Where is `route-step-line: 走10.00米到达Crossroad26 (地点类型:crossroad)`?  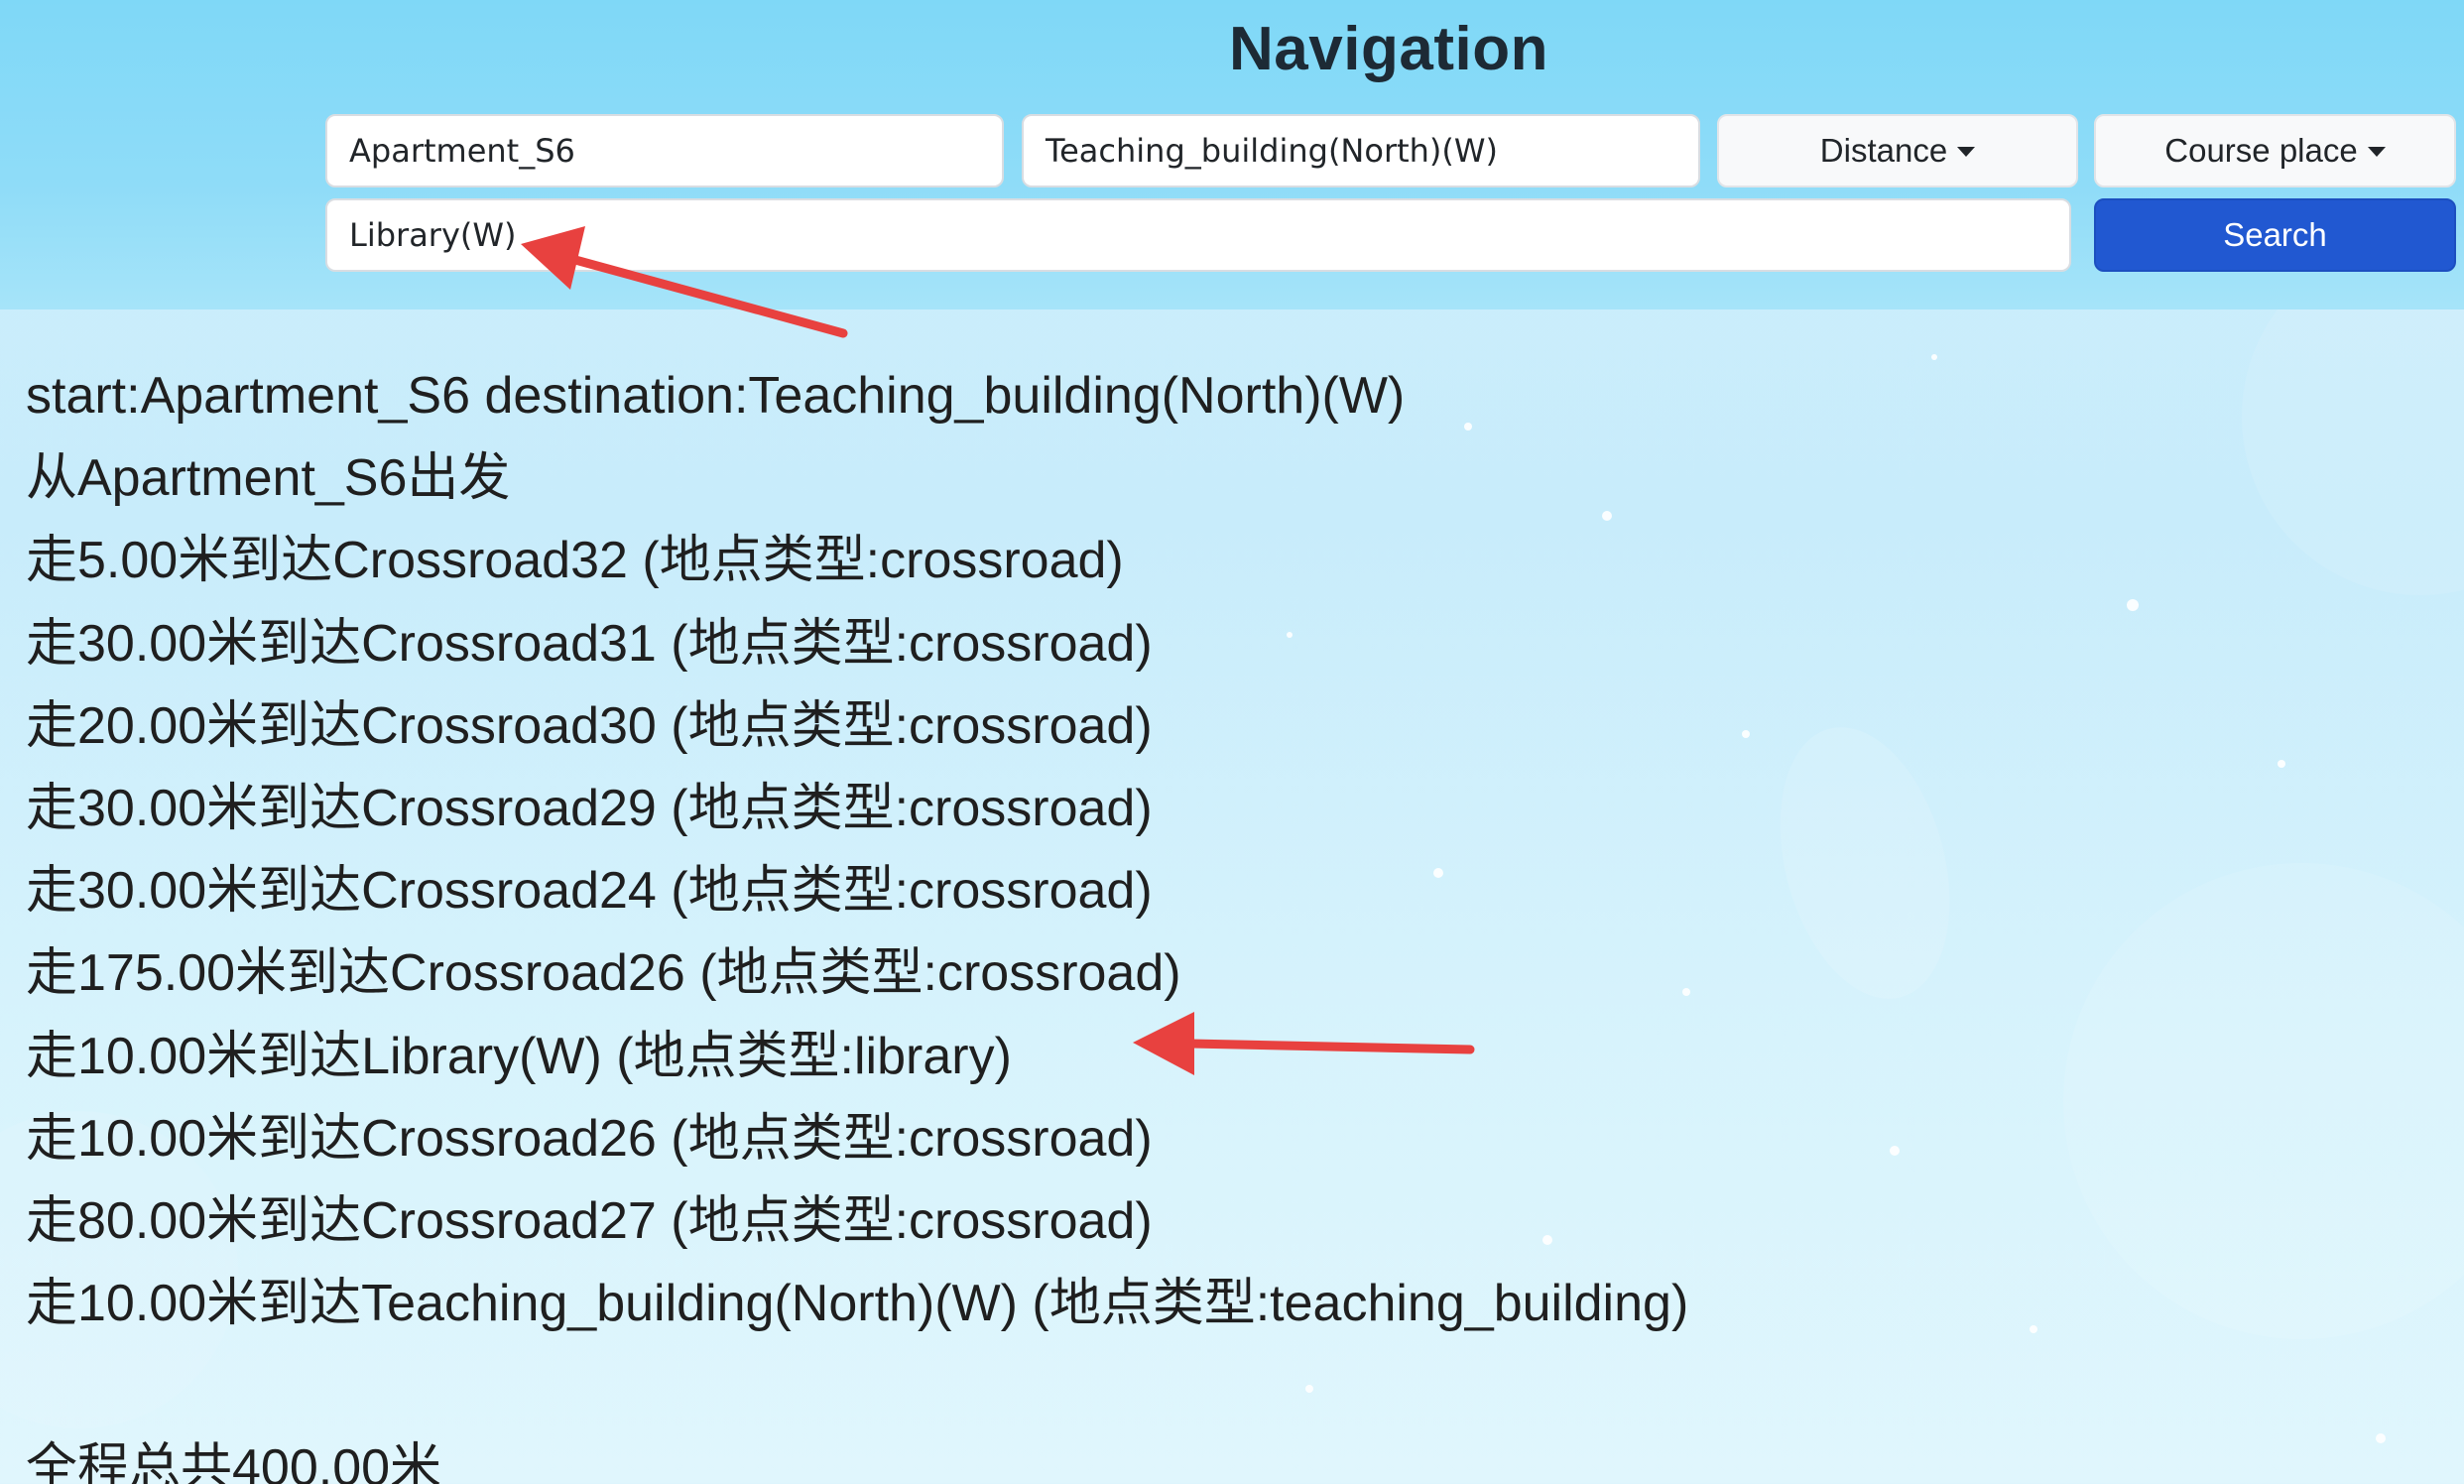 route-step-line: 走10.00米到达Crossroad26 (地点类型:crossroad) is located at coordinates (589, 1138).